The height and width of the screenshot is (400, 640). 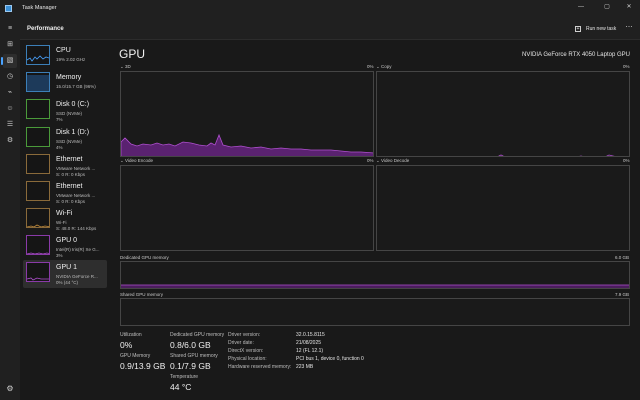 What do you see at coordinates (503, 114) in the screenshot?
I see `graph-copy` at bounding box center [503, 114].